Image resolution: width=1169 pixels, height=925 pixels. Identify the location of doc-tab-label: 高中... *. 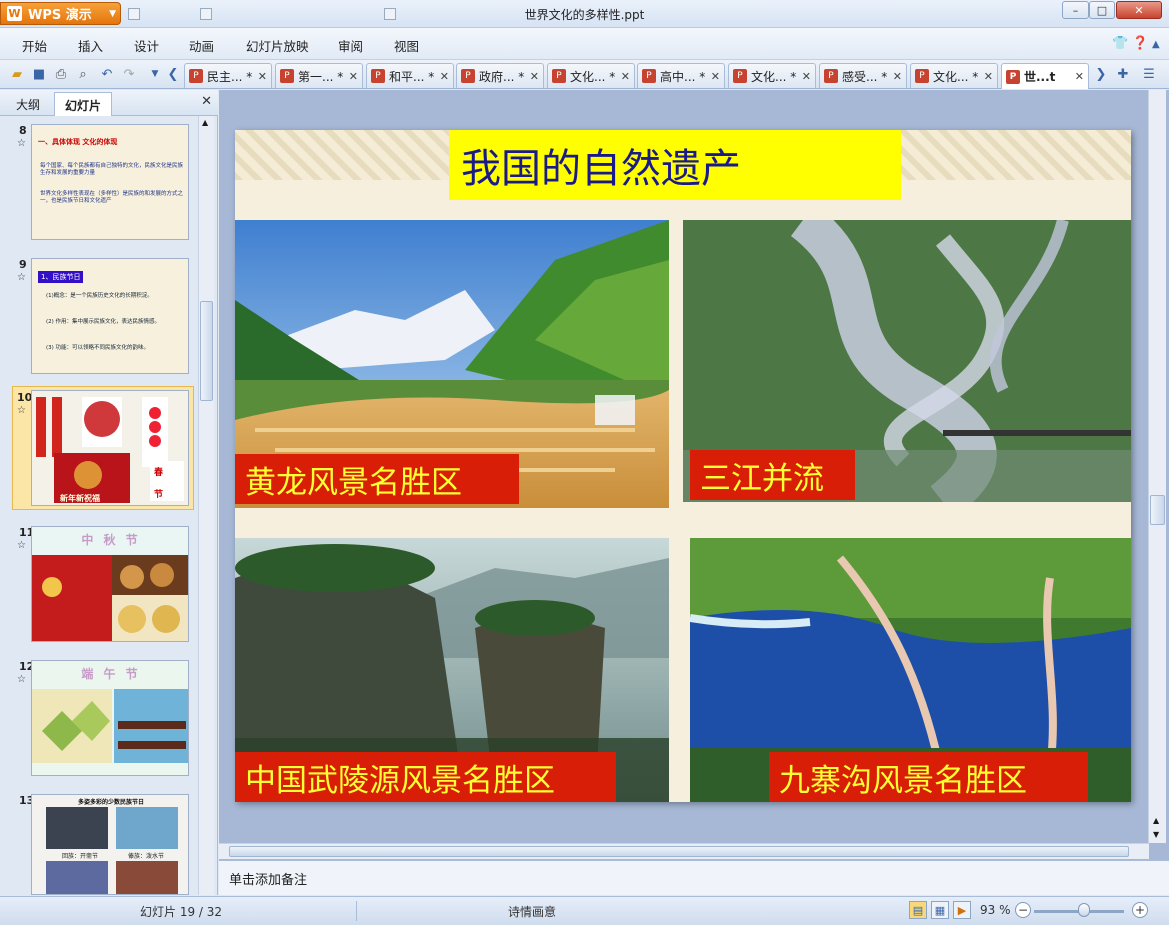
(683, 76).